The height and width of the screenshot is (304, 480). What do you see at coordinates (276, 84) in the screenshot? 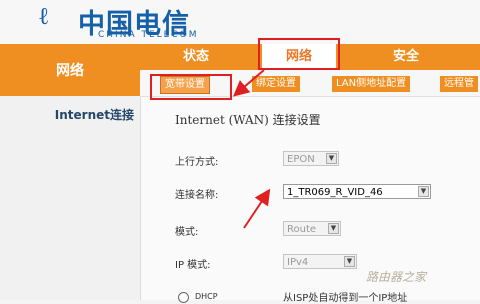
I see `subtab-binding-settings: 绑定设置` at bounding box center [276, 84].